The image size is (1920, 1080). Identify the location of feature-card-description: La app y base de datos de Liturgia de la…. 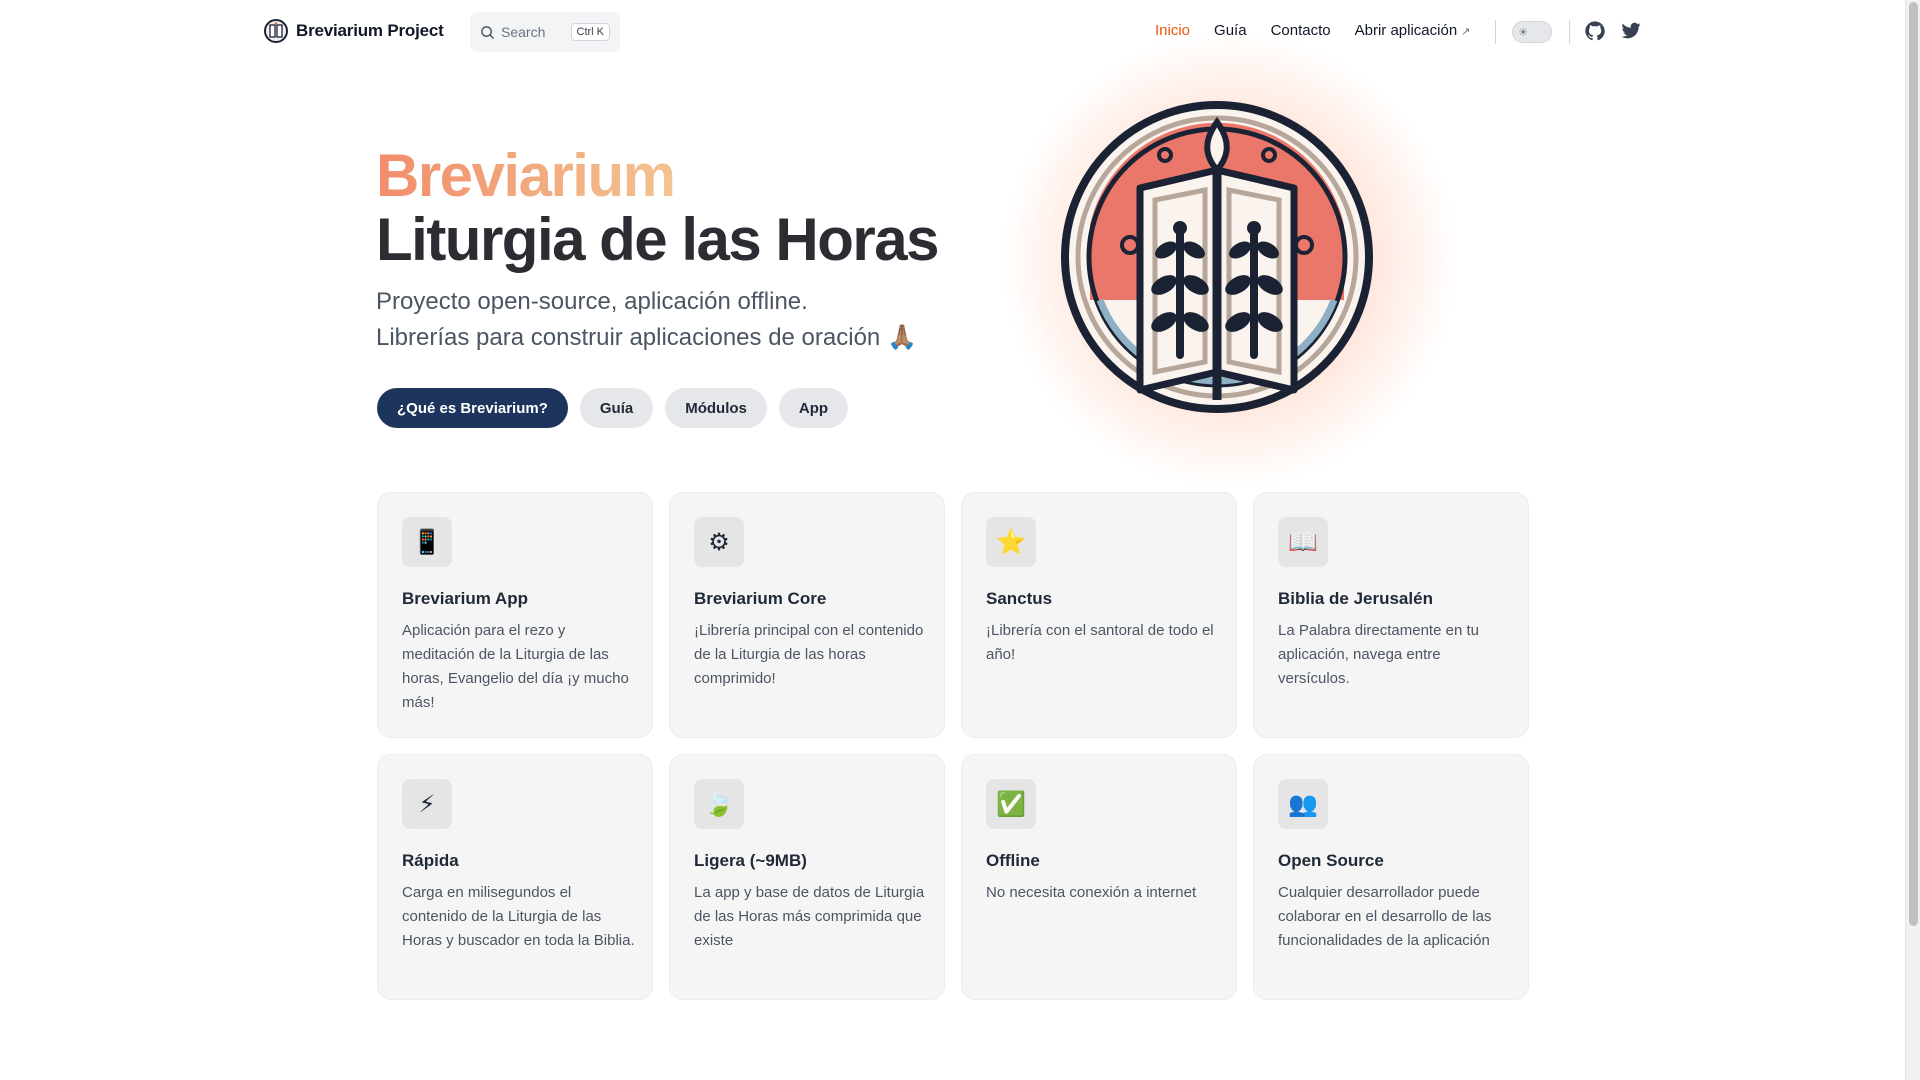
(809, 916).